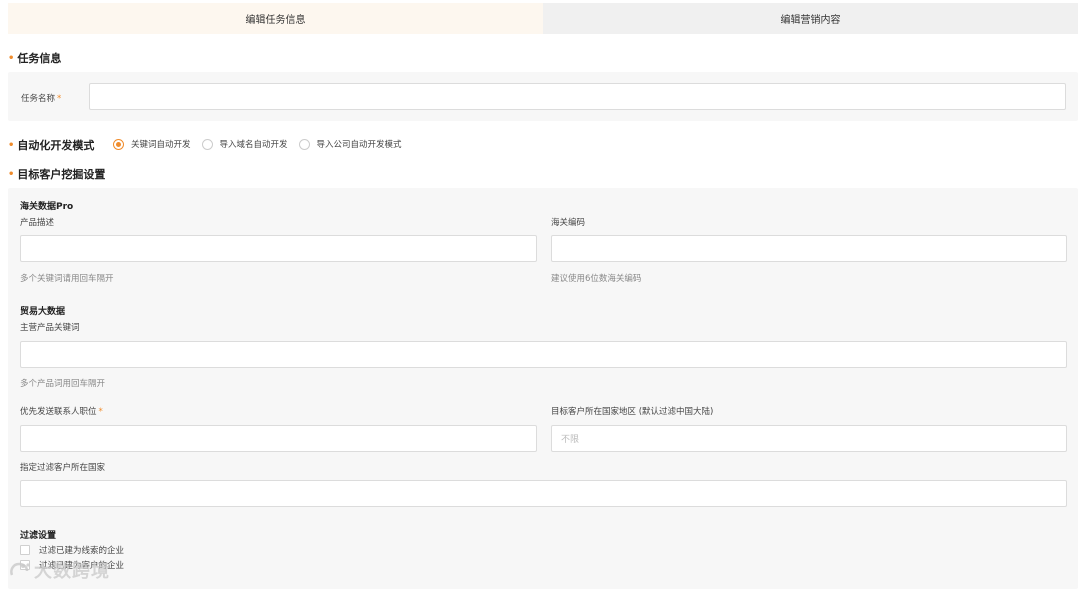 This screenshot has height=589, width=1080. I want to click on filter-country-label: 指定过滤客户所在国家, so click(63, 468).